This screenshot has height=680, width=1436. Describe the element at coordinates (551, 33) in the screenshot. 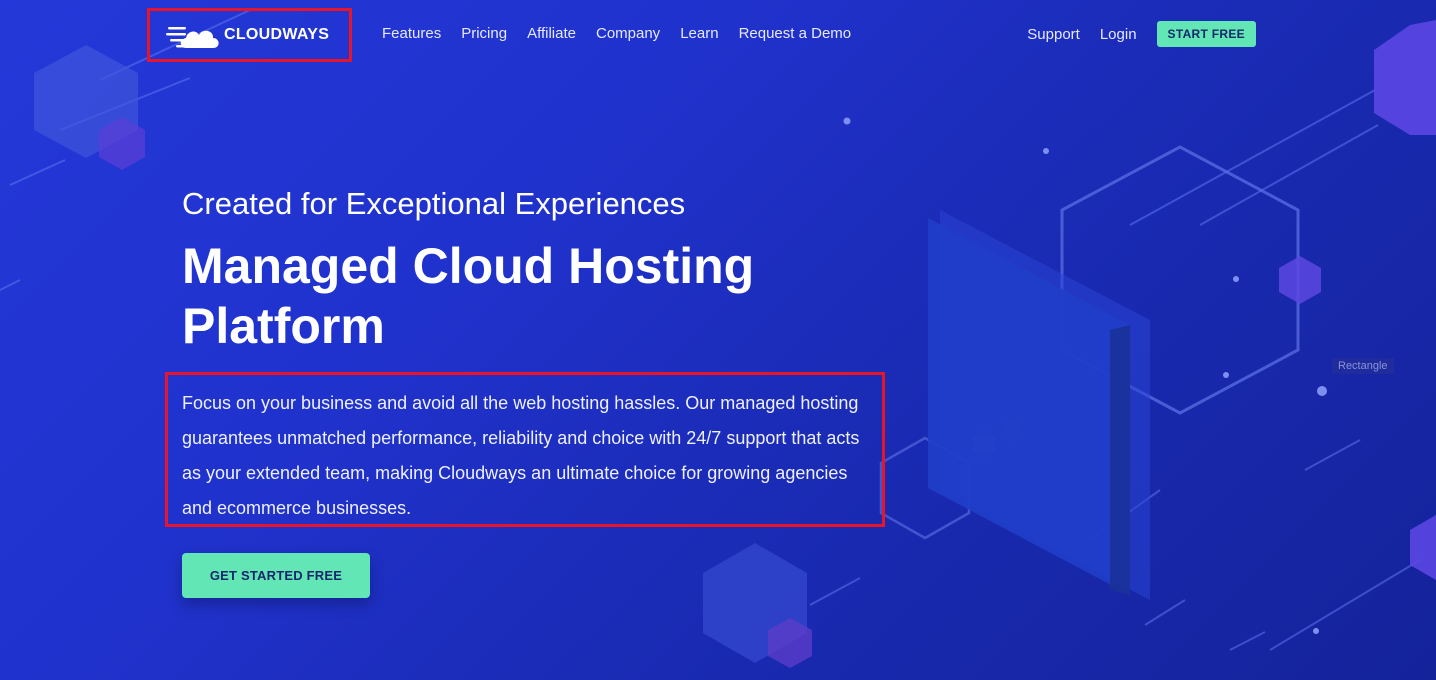

I see `nav-link-affiliate: Affiliate` at that location.